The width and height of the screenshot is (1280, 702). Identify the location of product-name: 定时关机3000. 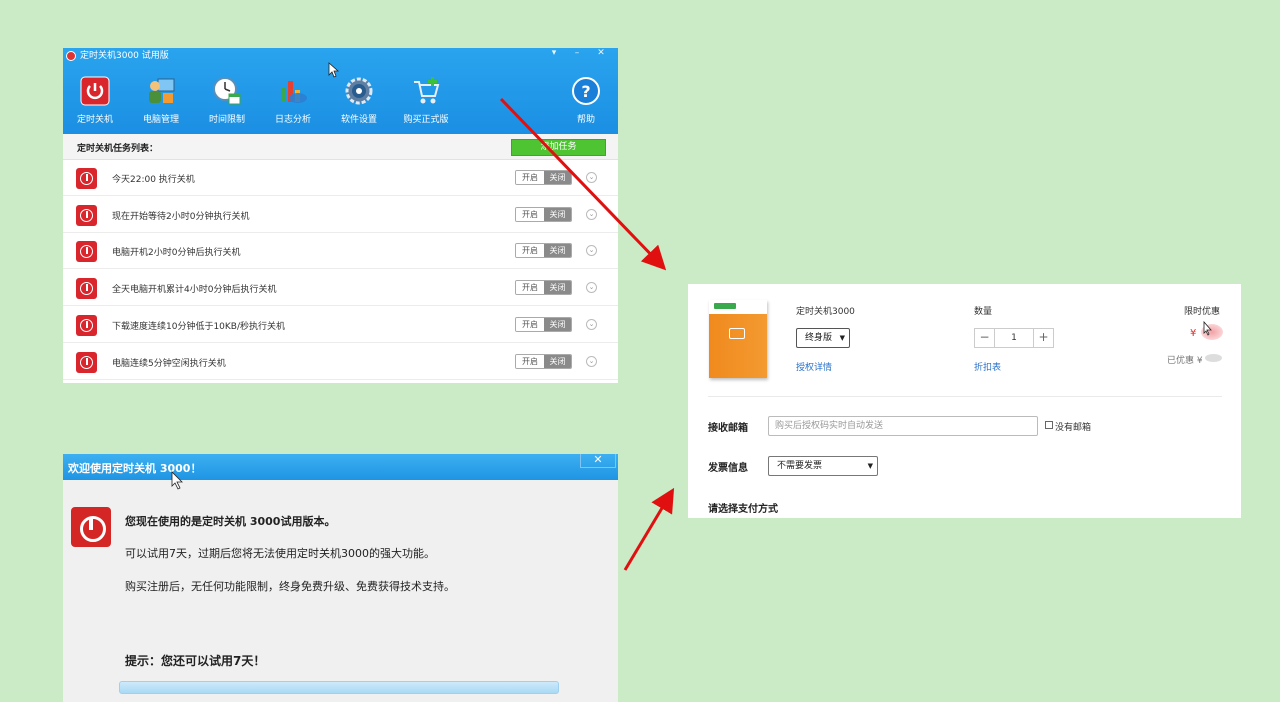
(825, 312).